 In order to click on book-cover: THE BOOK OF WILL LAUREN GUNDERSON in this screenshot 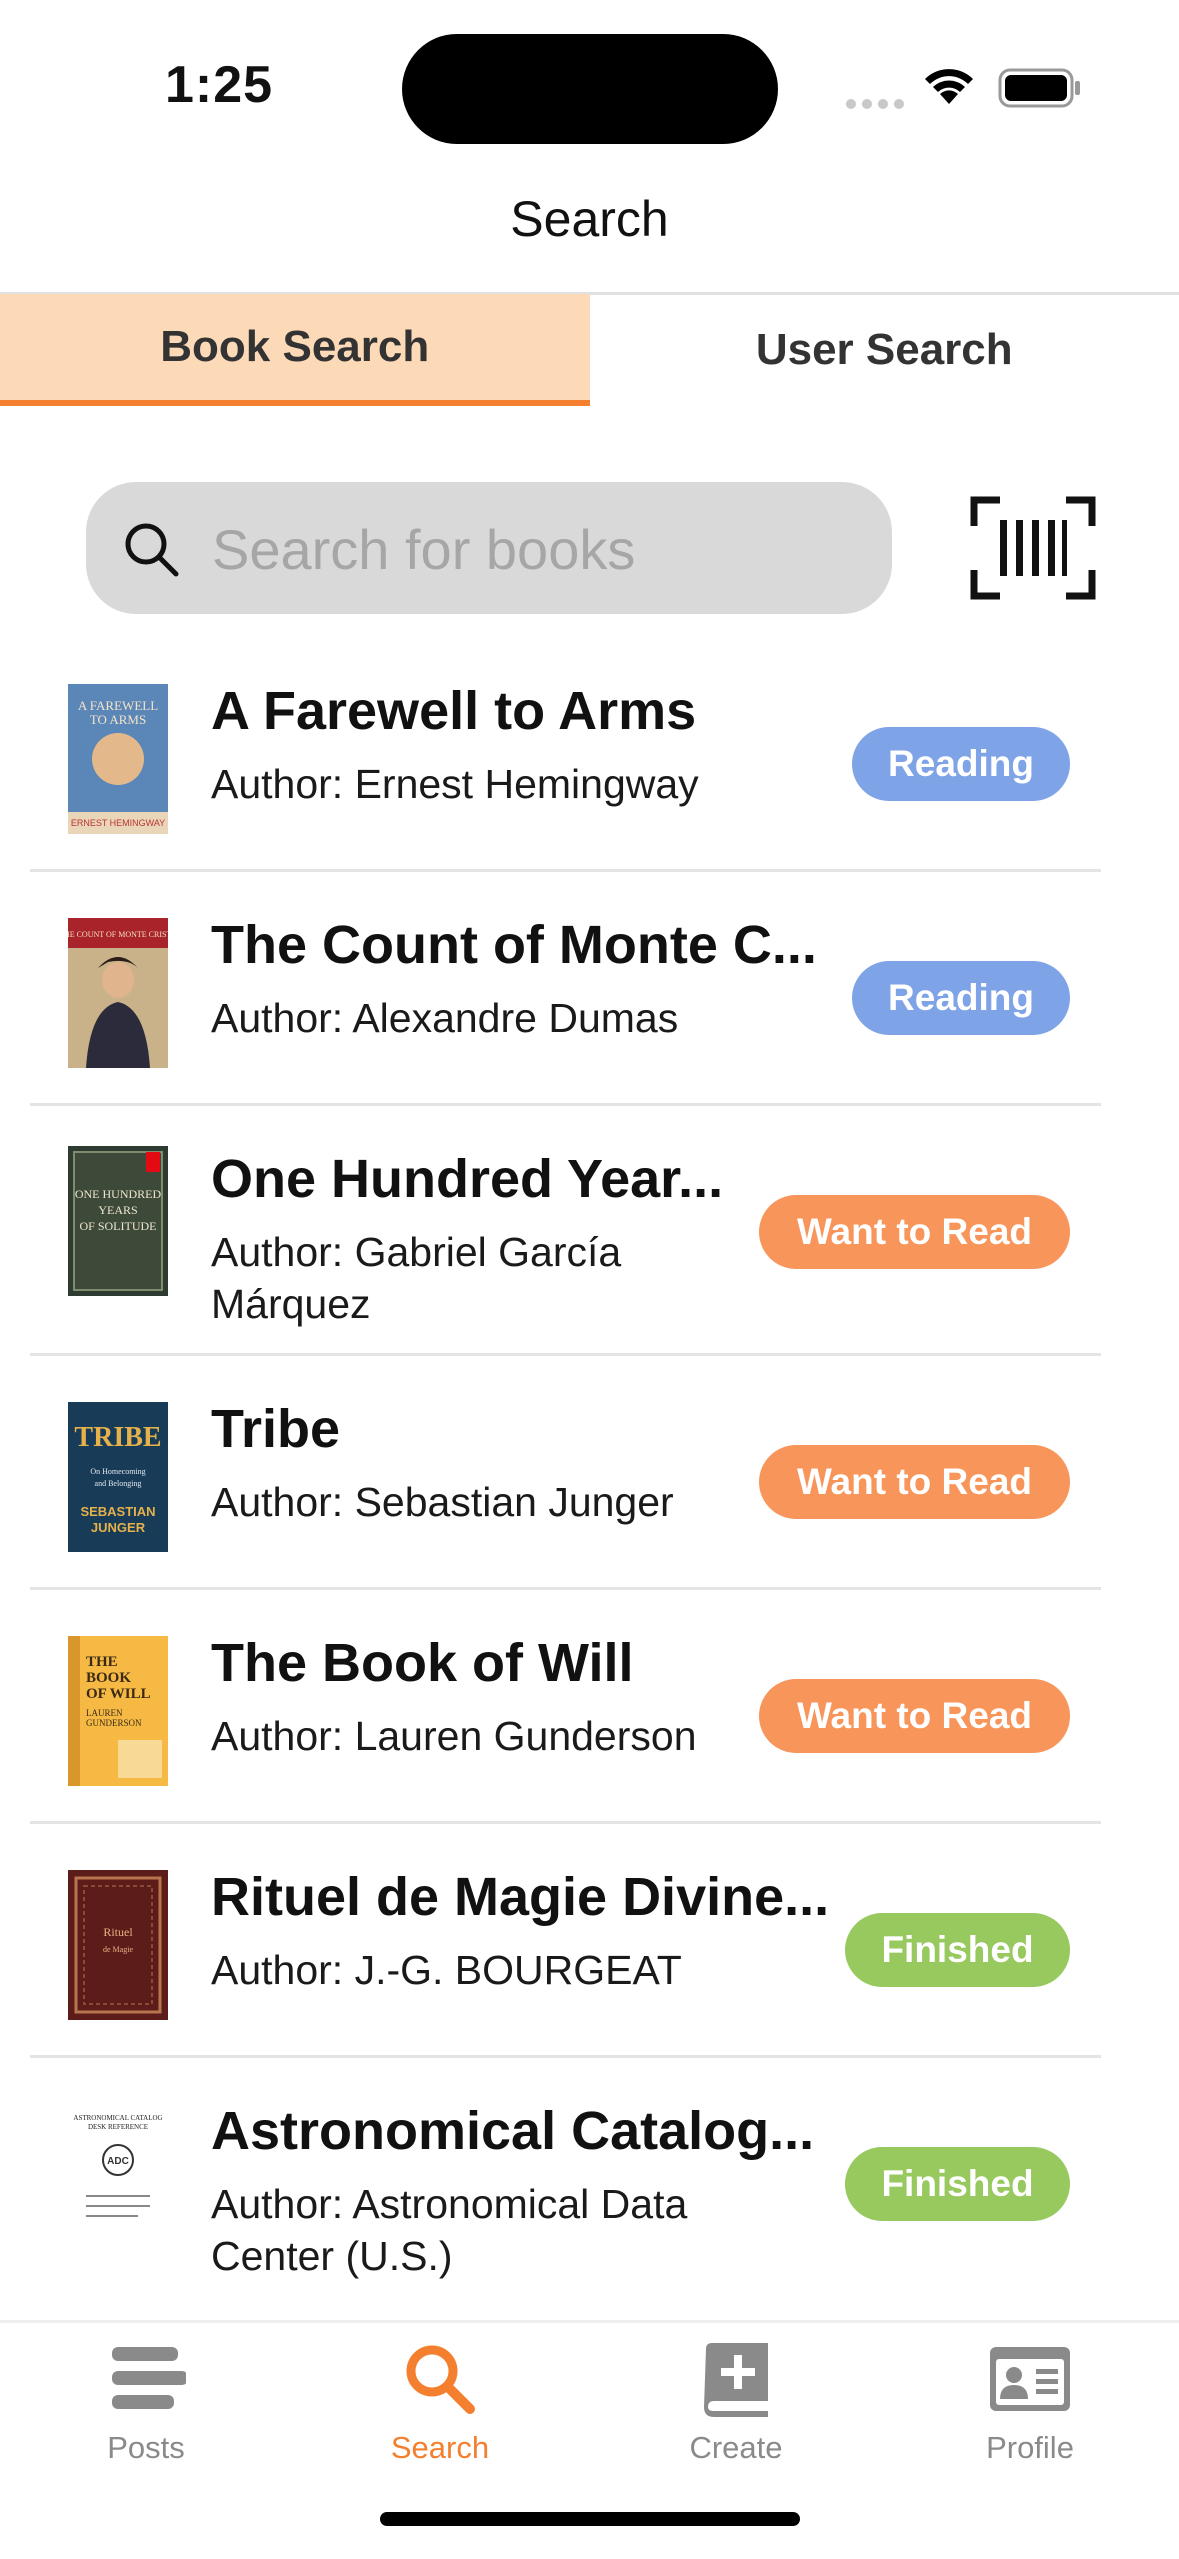, I will do `click(118, 1711)`.